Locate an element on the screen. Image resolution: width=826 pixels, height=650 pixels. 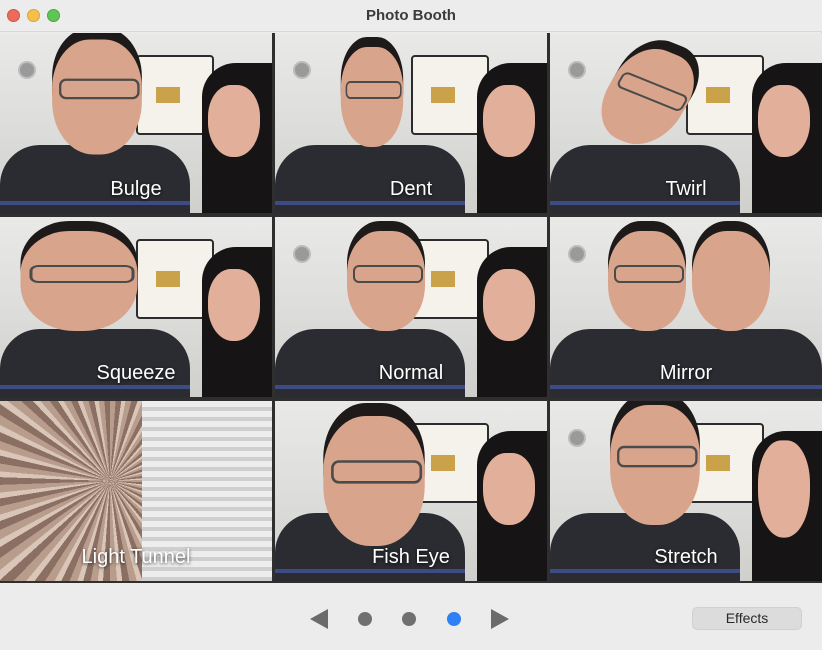
effect-tile-bulge: Bulge is located at coordinates (136, 123).